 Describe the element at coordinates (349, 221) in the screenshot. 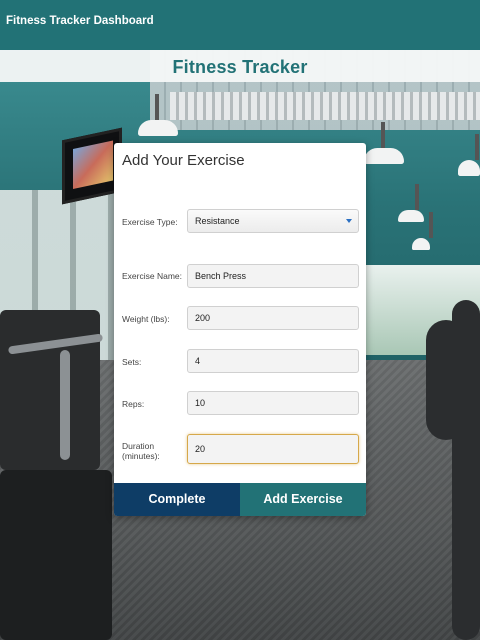

I see `chevron-down-icon` at that location.